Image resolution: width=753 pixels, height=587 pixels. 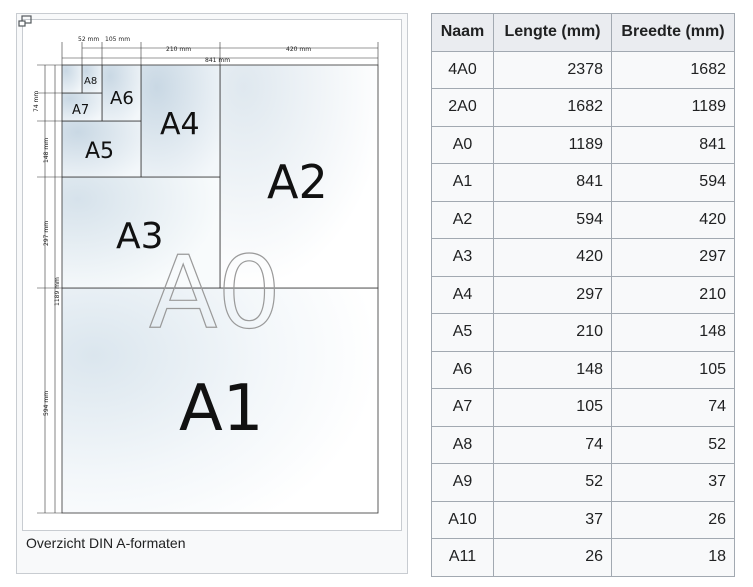 I want to click on dim-w105: 105 mm, so click(x=117, y=39).